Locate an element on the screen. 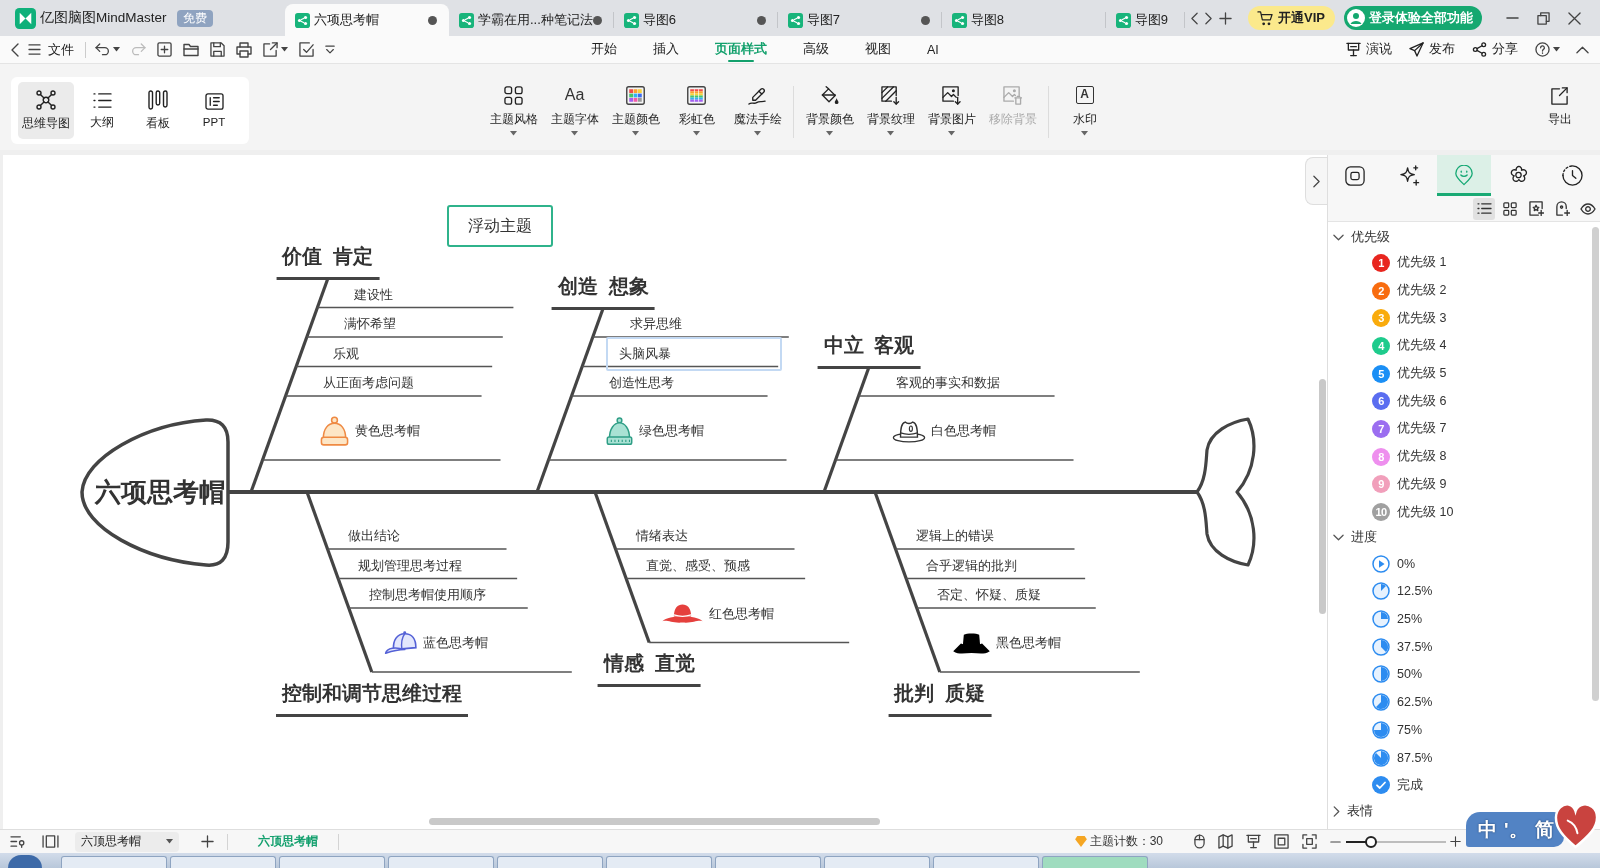 The height and width of the screenshot is (868, 1600). central-topic: 六项思考帽 is located at coordinates (160, 492).